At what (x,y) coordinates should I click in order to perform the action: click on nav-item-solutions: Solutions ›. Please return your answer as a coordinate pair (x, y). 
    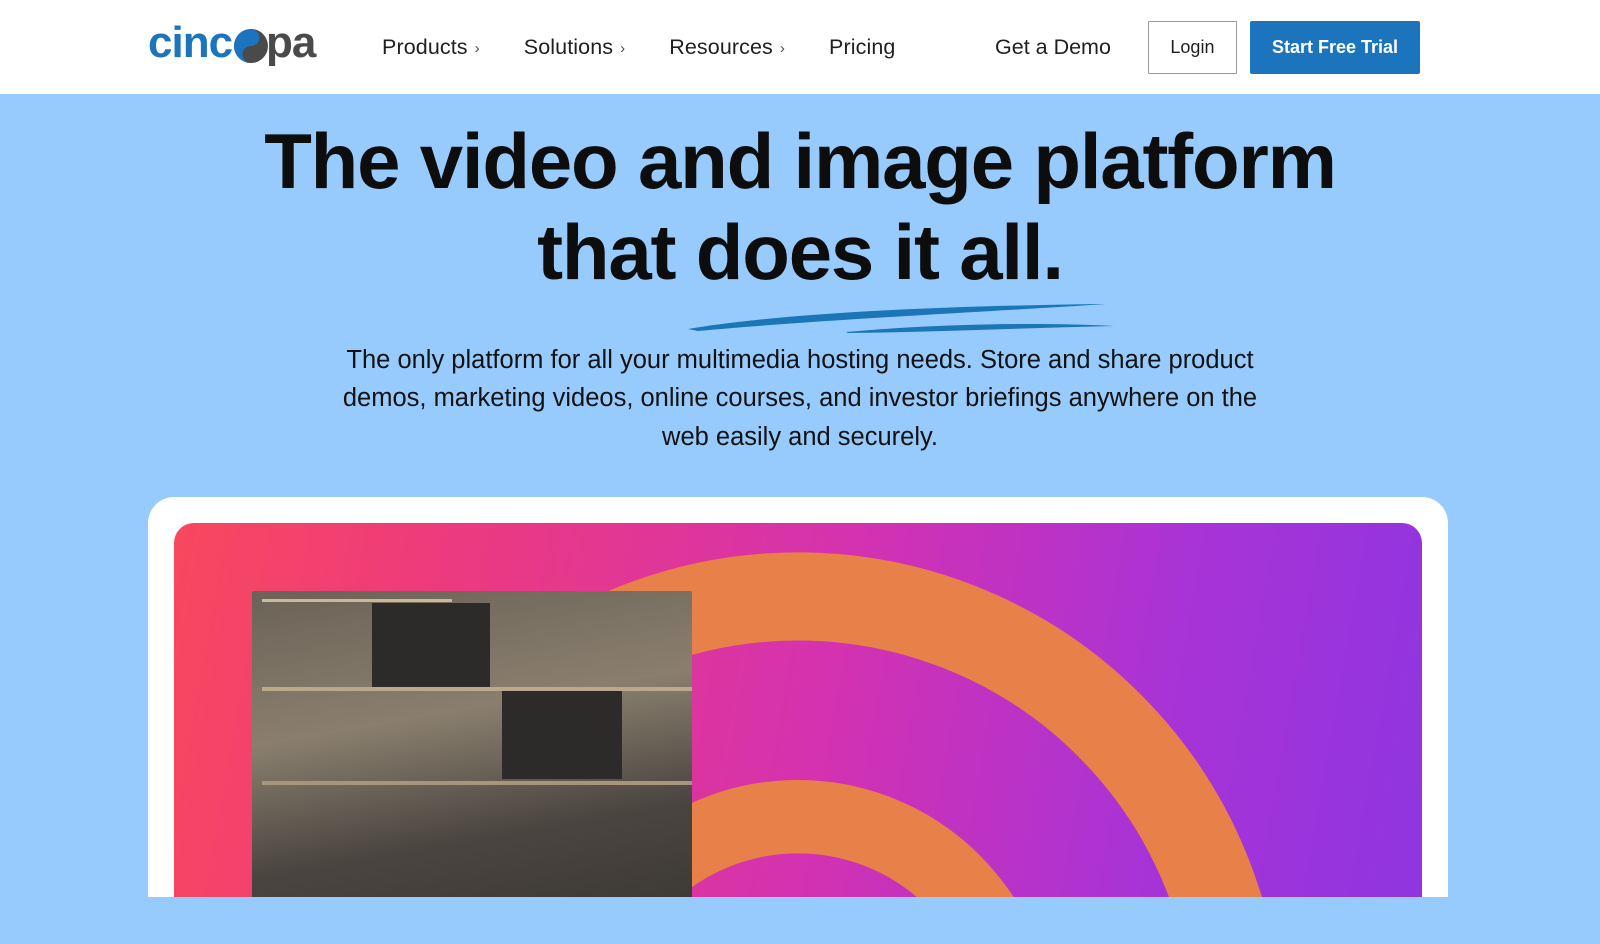
    Looking at the image, I should click on (574, 47).